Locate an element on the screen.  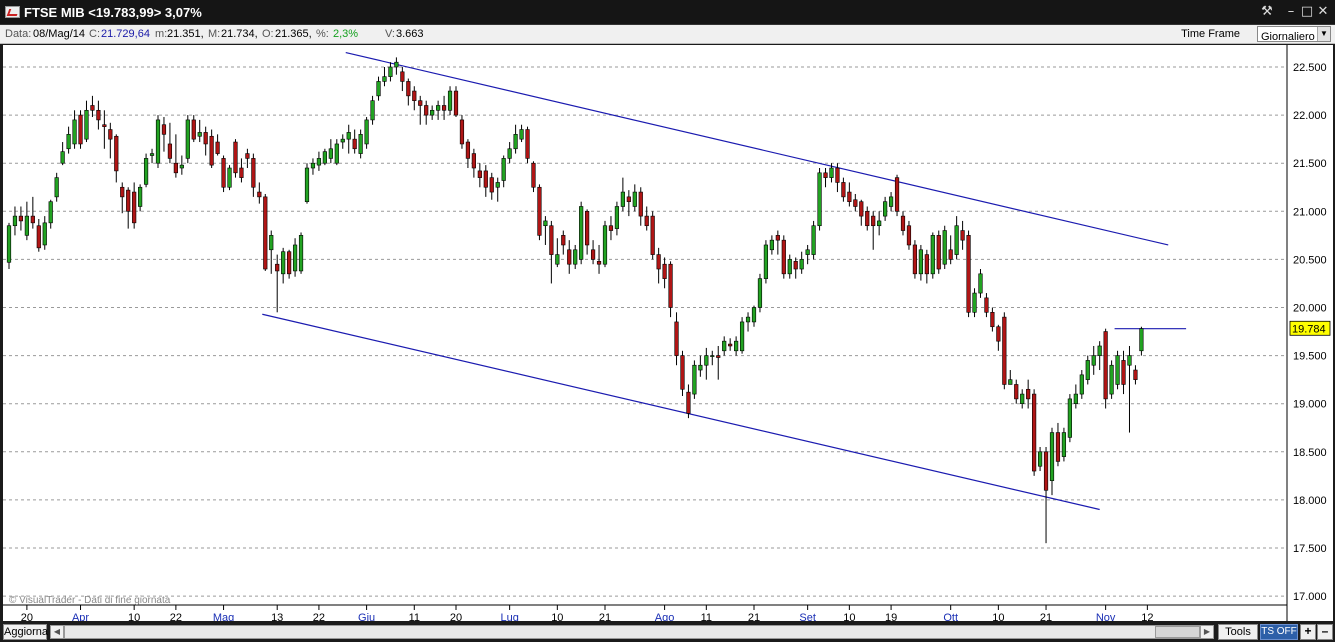
tools-icon: ⚒ is located at coordinates (1267, 12).